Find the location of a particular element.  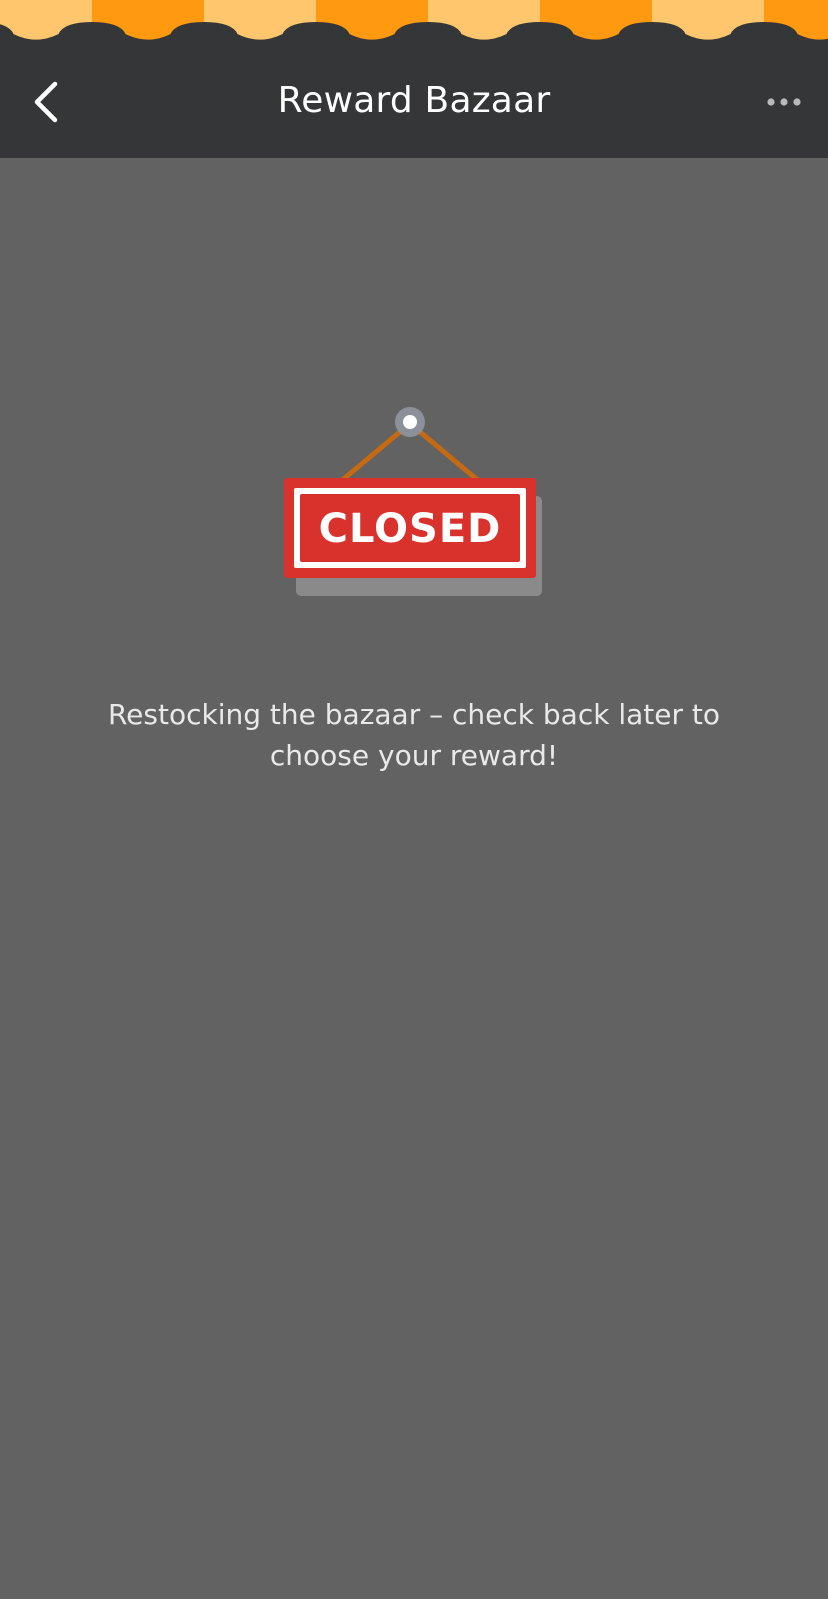

more-horizontal-icon is located at coordinates (784, 102).